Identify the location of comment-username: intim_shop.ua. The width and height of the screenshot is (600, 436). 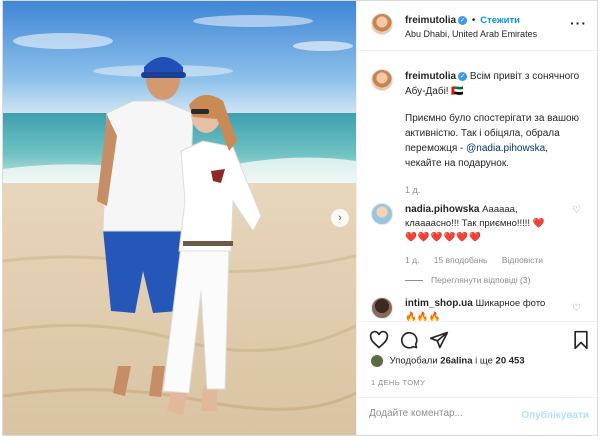
(439, 303).